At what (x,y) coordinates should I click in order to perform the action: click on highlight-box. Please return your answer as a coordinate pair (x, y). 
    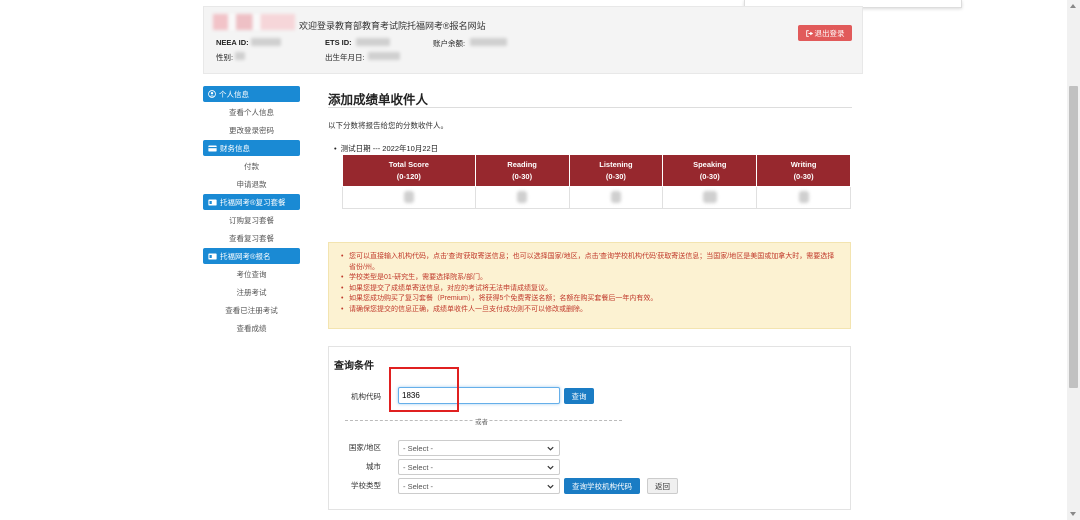
    Looking at the image, I should click on (424, 389).